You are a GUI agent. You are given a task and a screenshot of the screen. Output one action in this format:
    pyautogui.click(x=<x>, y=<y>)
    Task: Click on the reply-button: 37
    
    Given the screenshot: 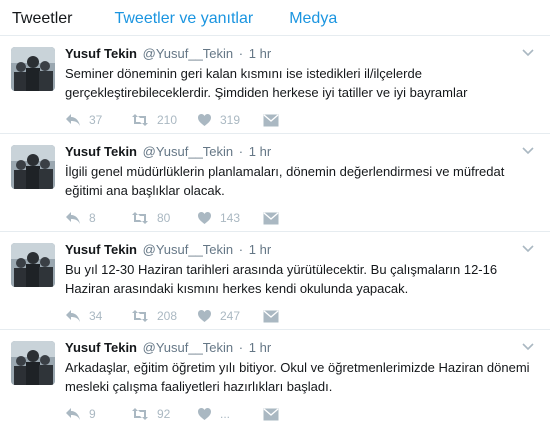 What is the action you would take?
    pyautogui.click(x=98, y=120)
    